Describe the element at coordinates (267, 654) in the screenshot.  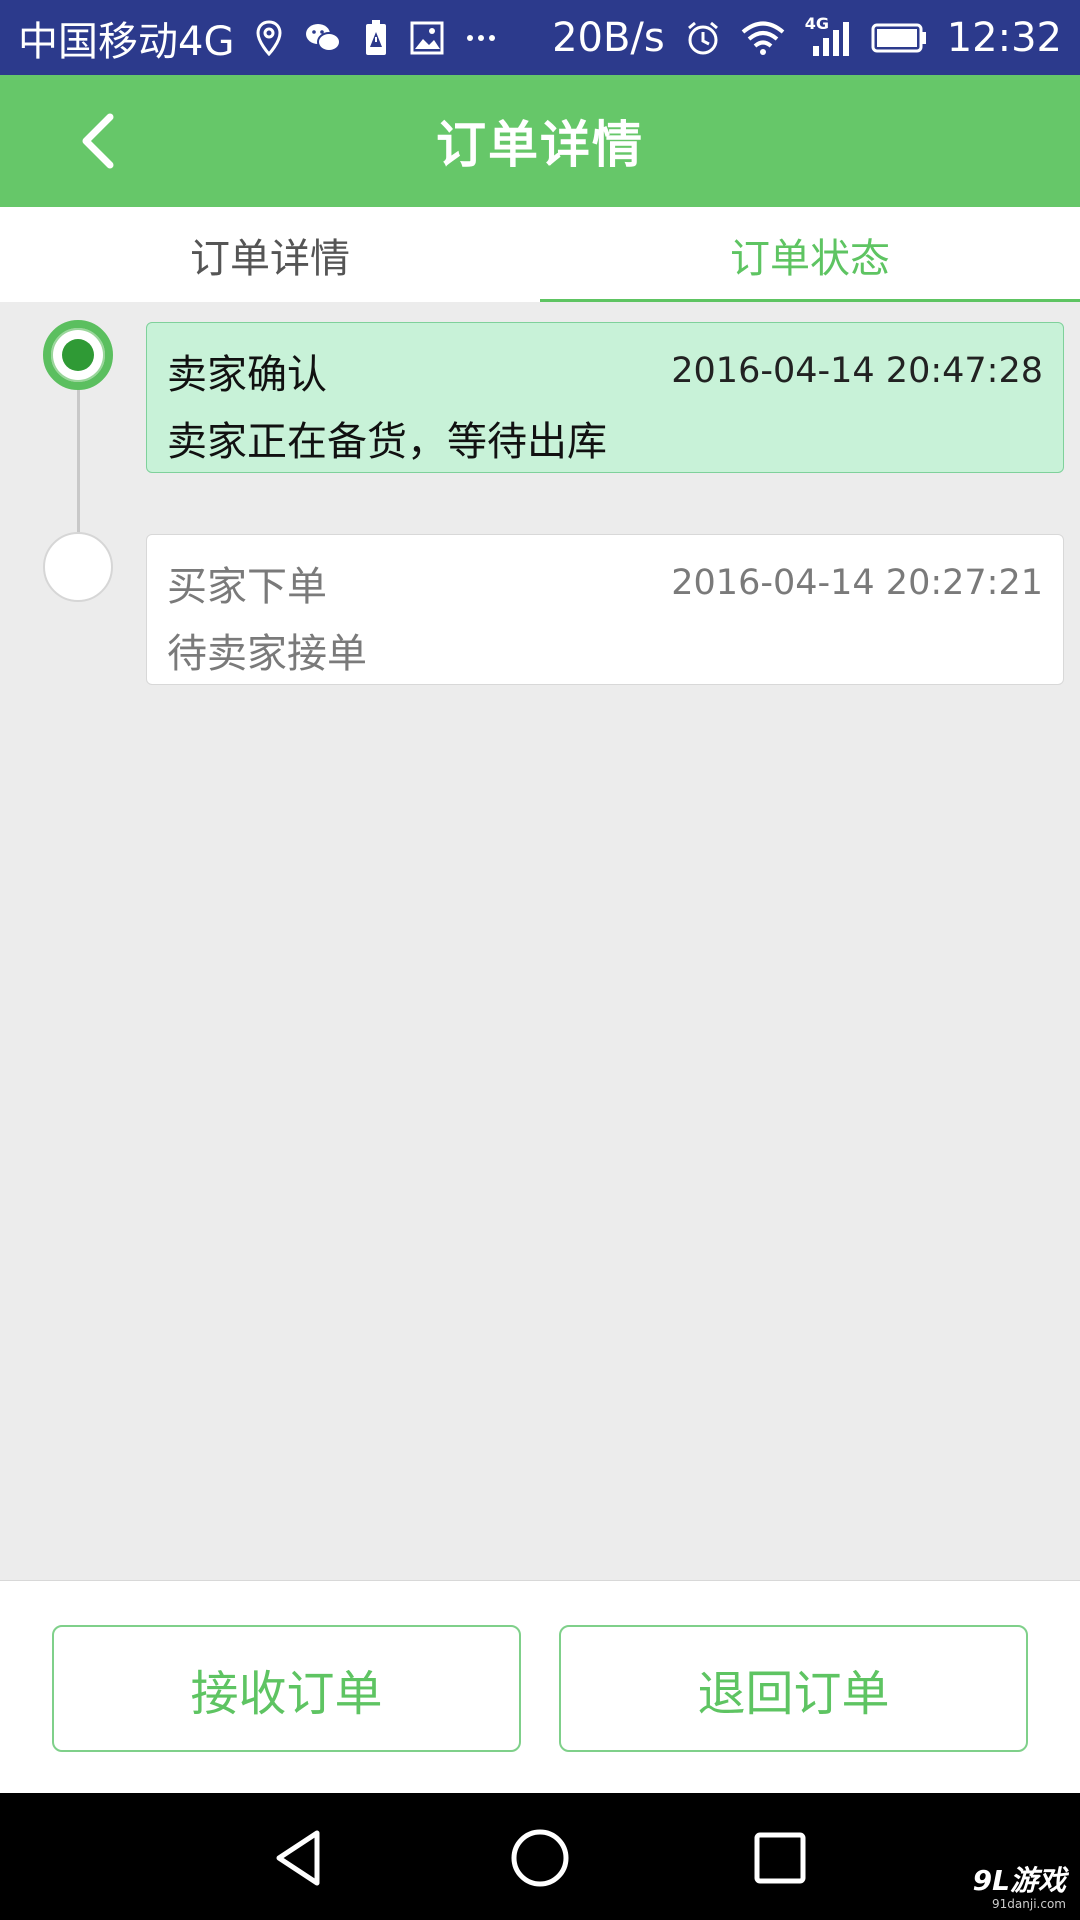
I see `status-description: 待卖家接单` at that location.